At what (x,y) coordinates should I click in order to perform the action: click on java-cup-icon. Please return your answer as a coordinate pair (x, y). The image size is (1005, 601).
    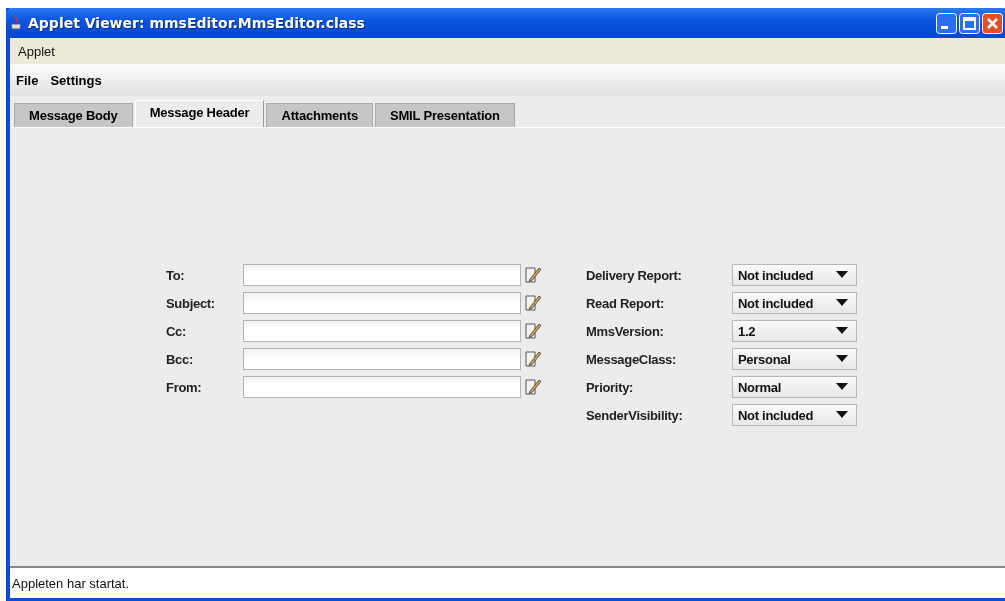
    Looking at the image, I should click on (16, 23).